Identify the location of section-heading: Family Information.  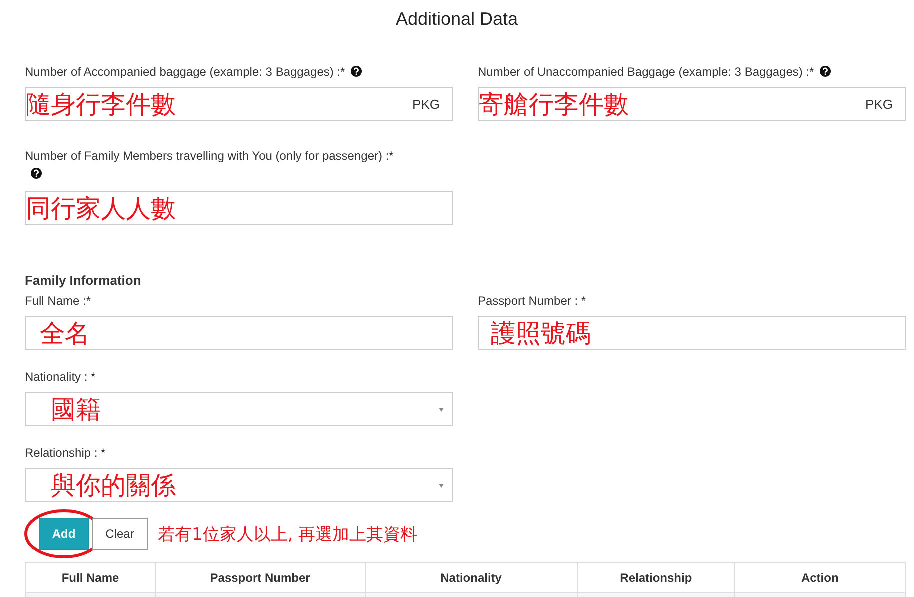
(83, 280).